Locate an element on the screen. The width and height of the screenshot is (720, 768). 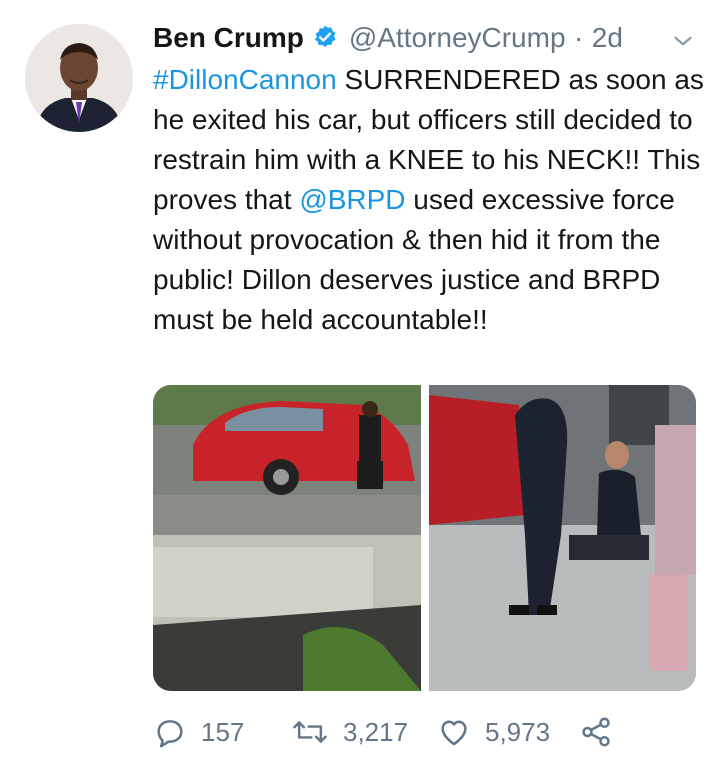
share-button is located at coordinates (603, 732).